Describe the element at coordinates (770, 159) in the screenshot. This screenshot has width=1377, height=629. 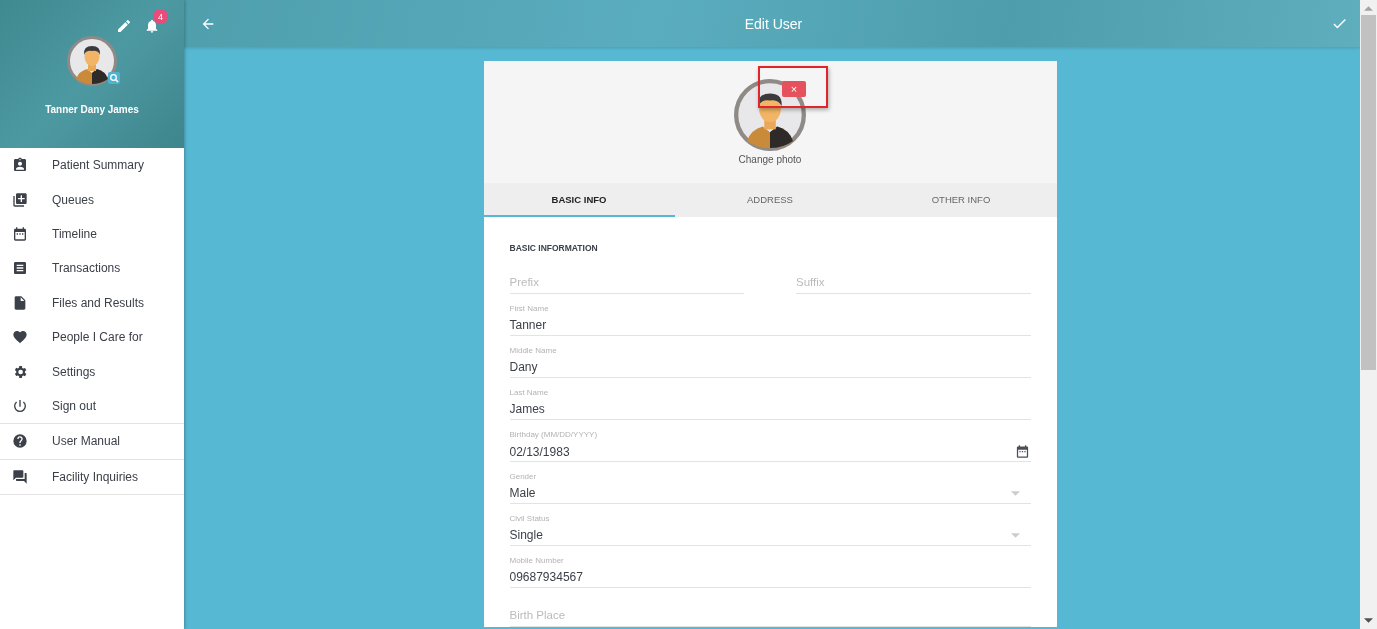
I see `change-photo-link: Change photo` at that location.